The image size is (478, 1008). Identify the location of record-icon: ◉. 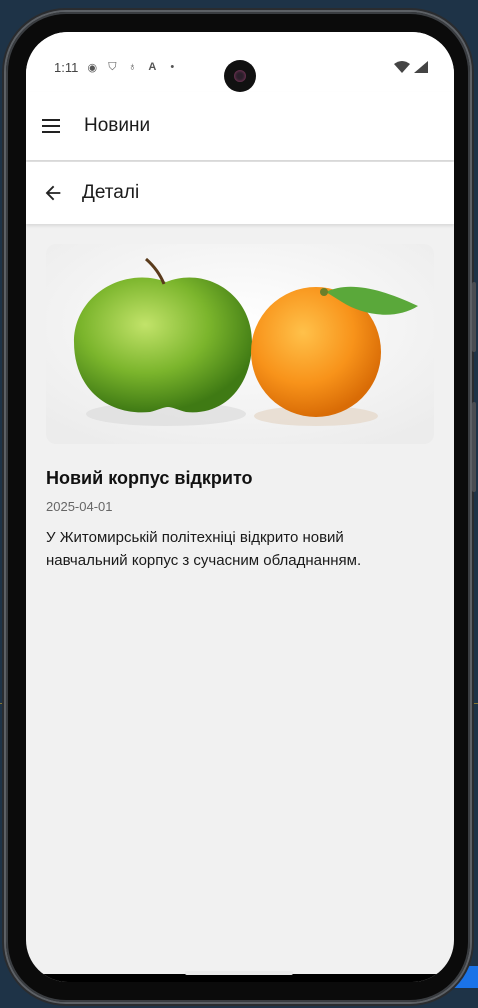
(92, 67).